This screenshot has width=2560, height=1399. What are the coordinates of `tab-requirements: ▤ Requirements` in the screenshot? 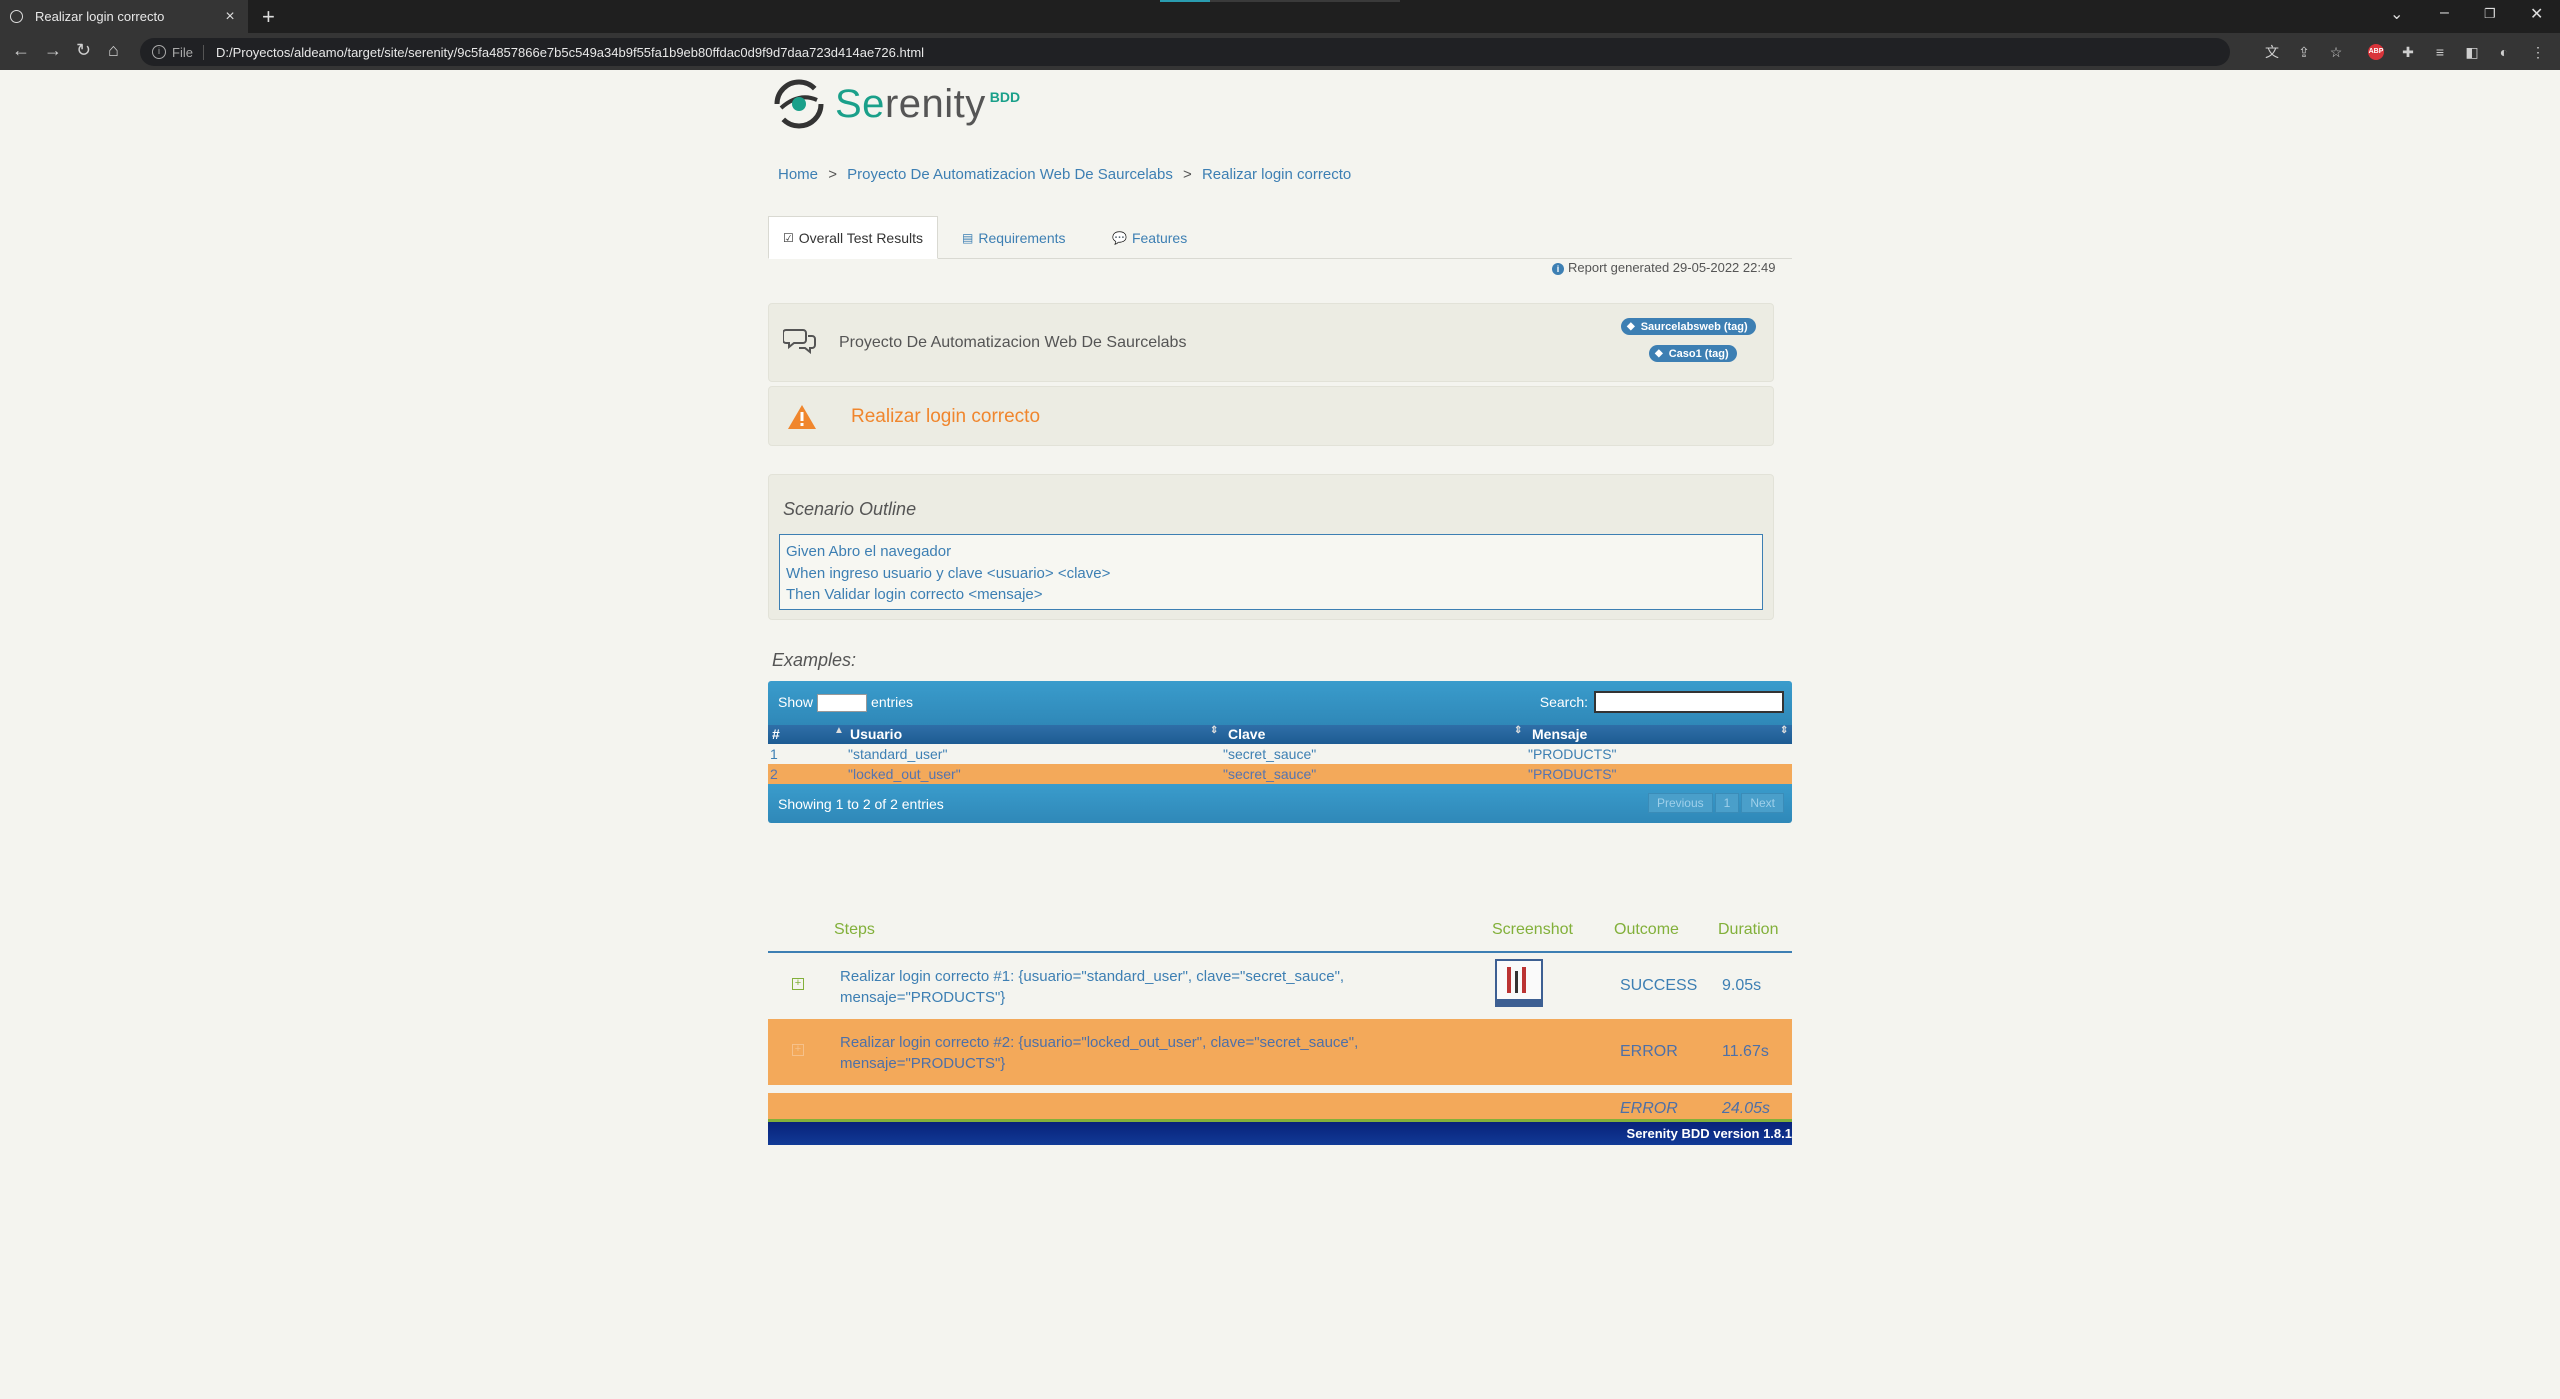 It's located at (1014, 237).